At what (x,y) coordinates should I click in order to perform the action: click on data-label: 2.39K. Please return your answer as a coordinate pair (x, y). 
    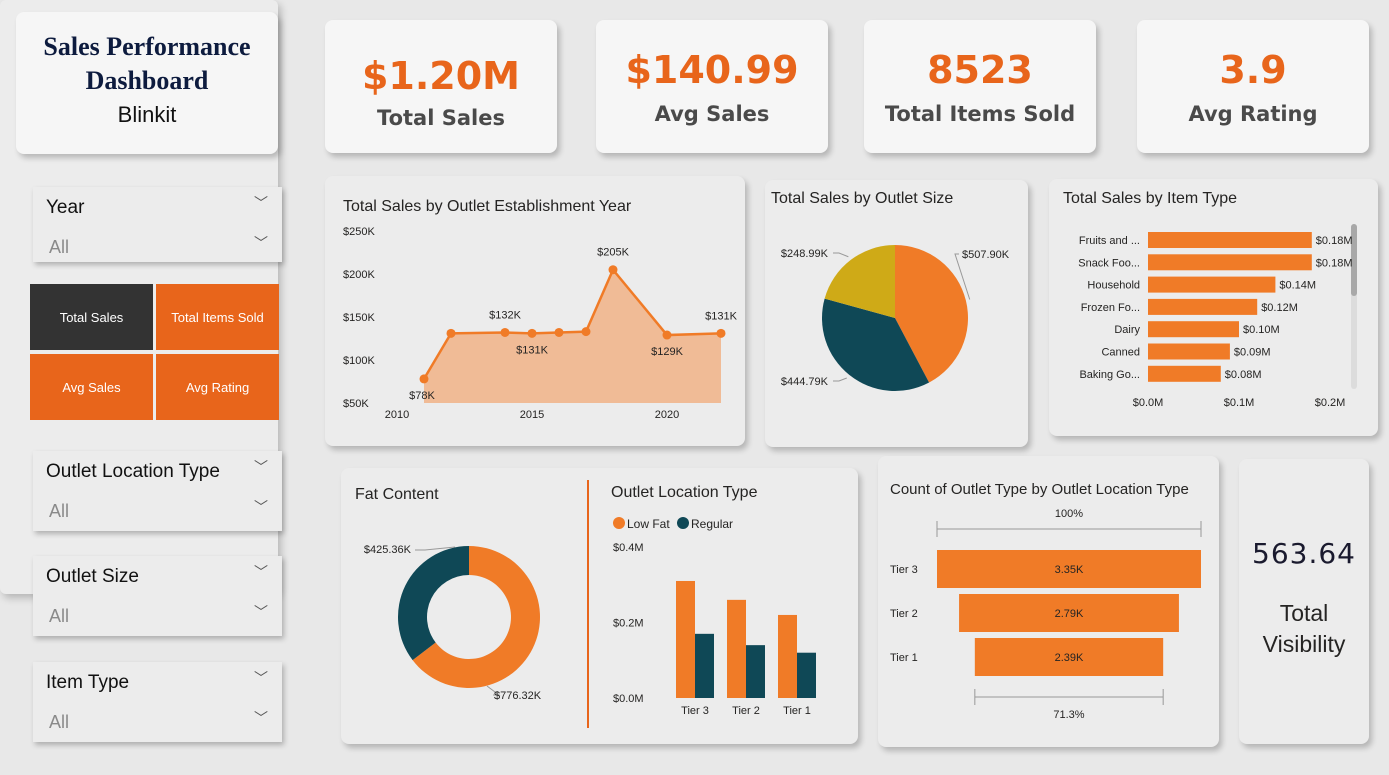
    Looking at the image, I should click on (1069, 658).